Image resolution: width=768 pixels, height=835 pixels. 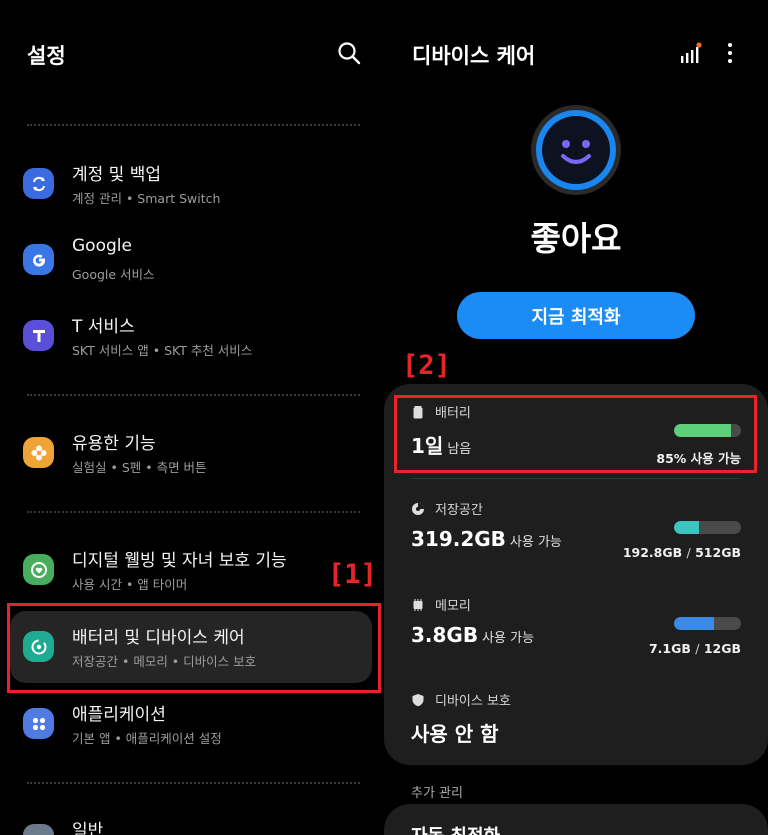 What do you see at coordinates (38, 452) in the screenshot?
I see `flower-icon` at bounding box center [38, 452].